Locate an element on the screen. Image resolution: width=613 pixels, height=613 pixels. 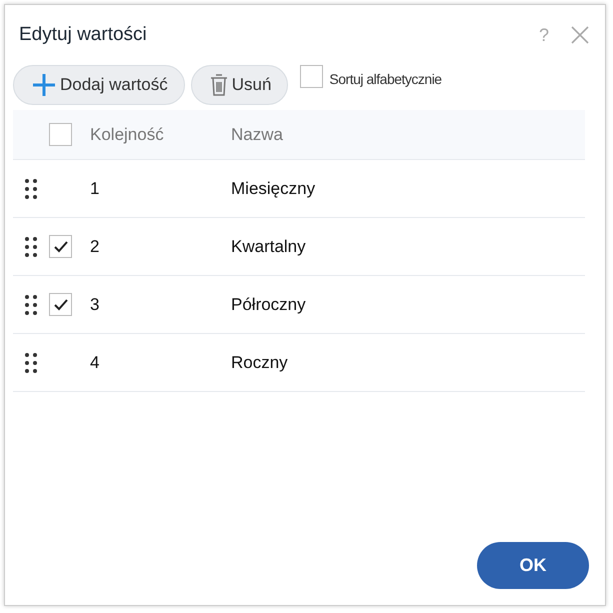
ok-button: OK is located at coordinates (533, 565).